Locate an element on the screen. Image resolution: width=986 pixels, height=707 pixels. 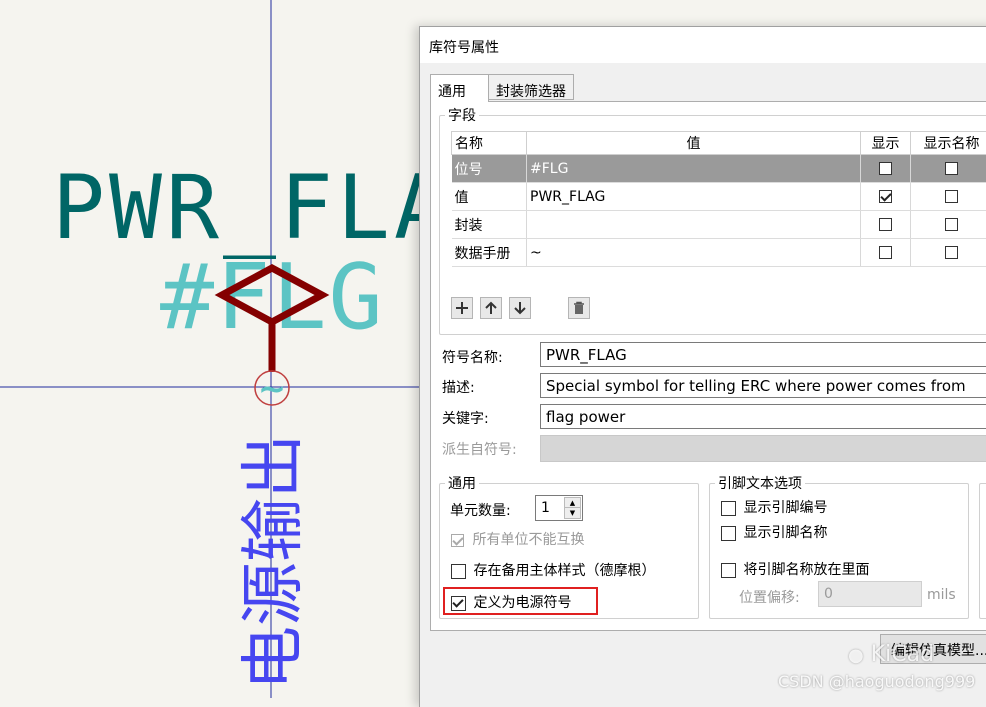
show-pin-name-checkbox is located at coordinates (728, 533).